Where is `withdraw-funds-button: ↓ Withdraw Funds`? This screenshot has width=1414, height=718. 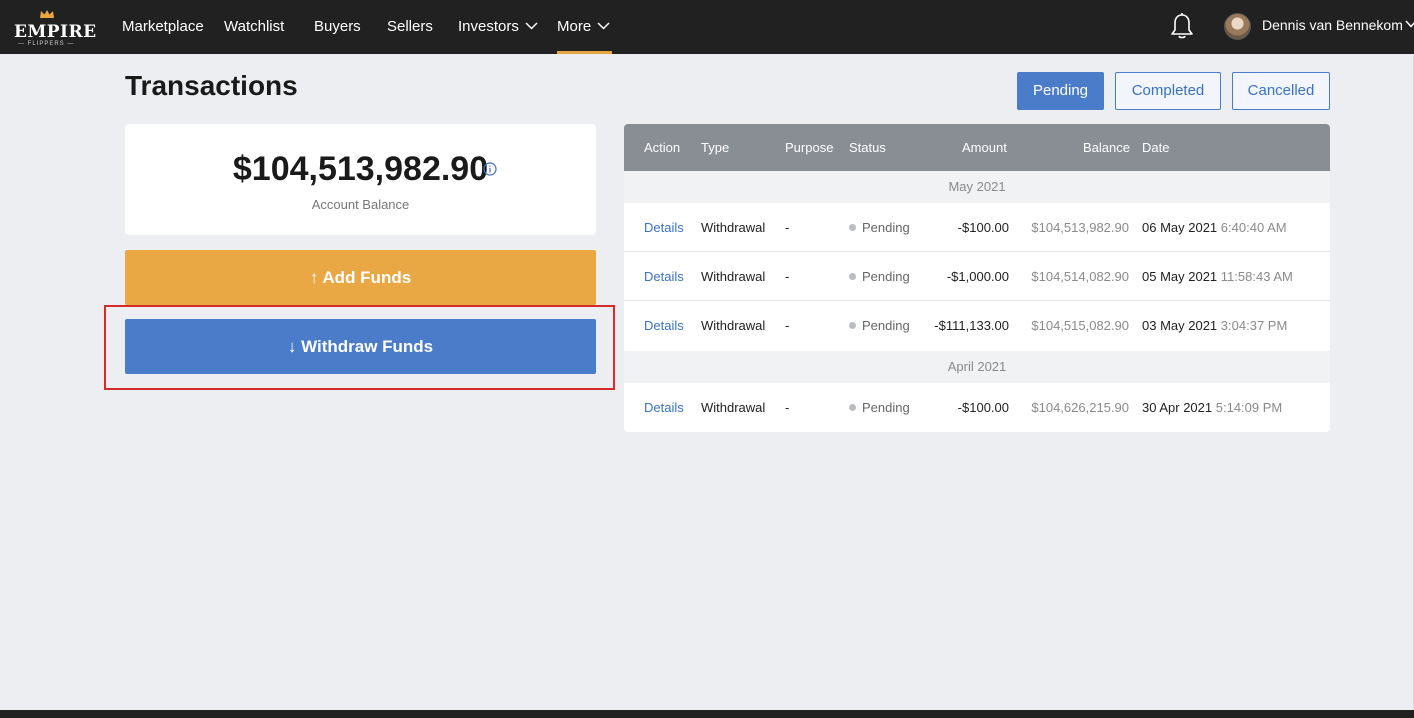
withdraw-funds-button: ↓ Withdraw Funds is located at coordinates (360, 346).